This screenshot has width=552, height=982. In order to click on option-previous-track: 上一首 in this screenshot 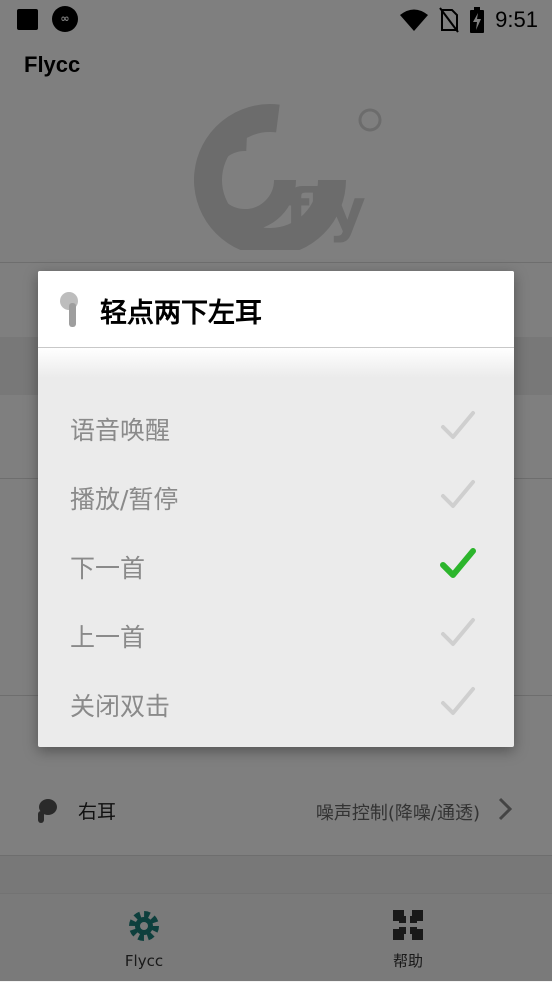, I will do `click(276, 634)`.